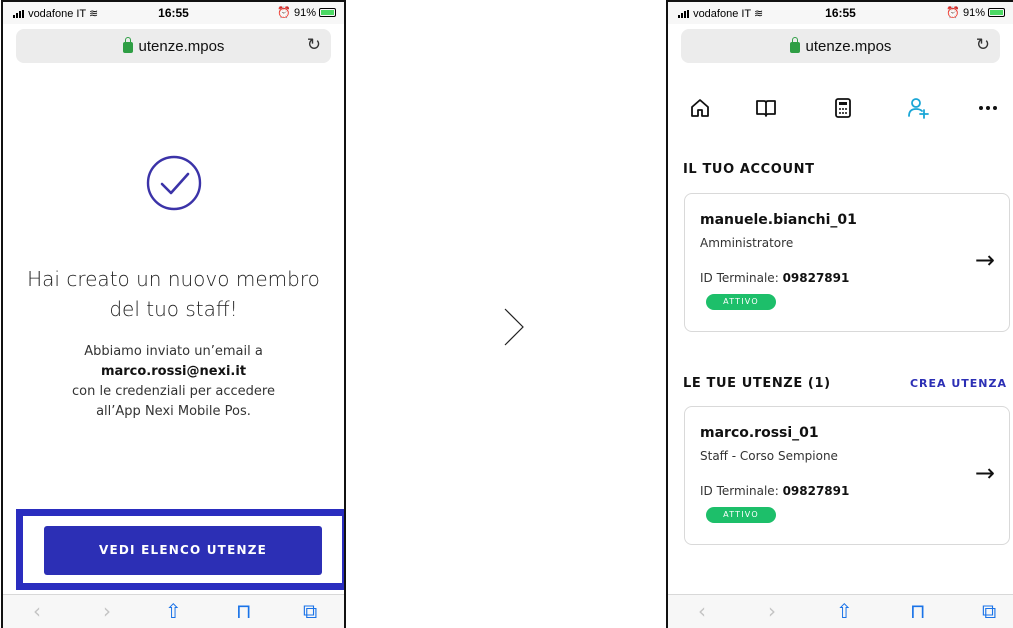 The image size is (1013, 628). What do you see at coordinates (173, 391) in the screenshot?
I see `message-line-3: con le credenziali per accedere` at bounding box center [173, 391].